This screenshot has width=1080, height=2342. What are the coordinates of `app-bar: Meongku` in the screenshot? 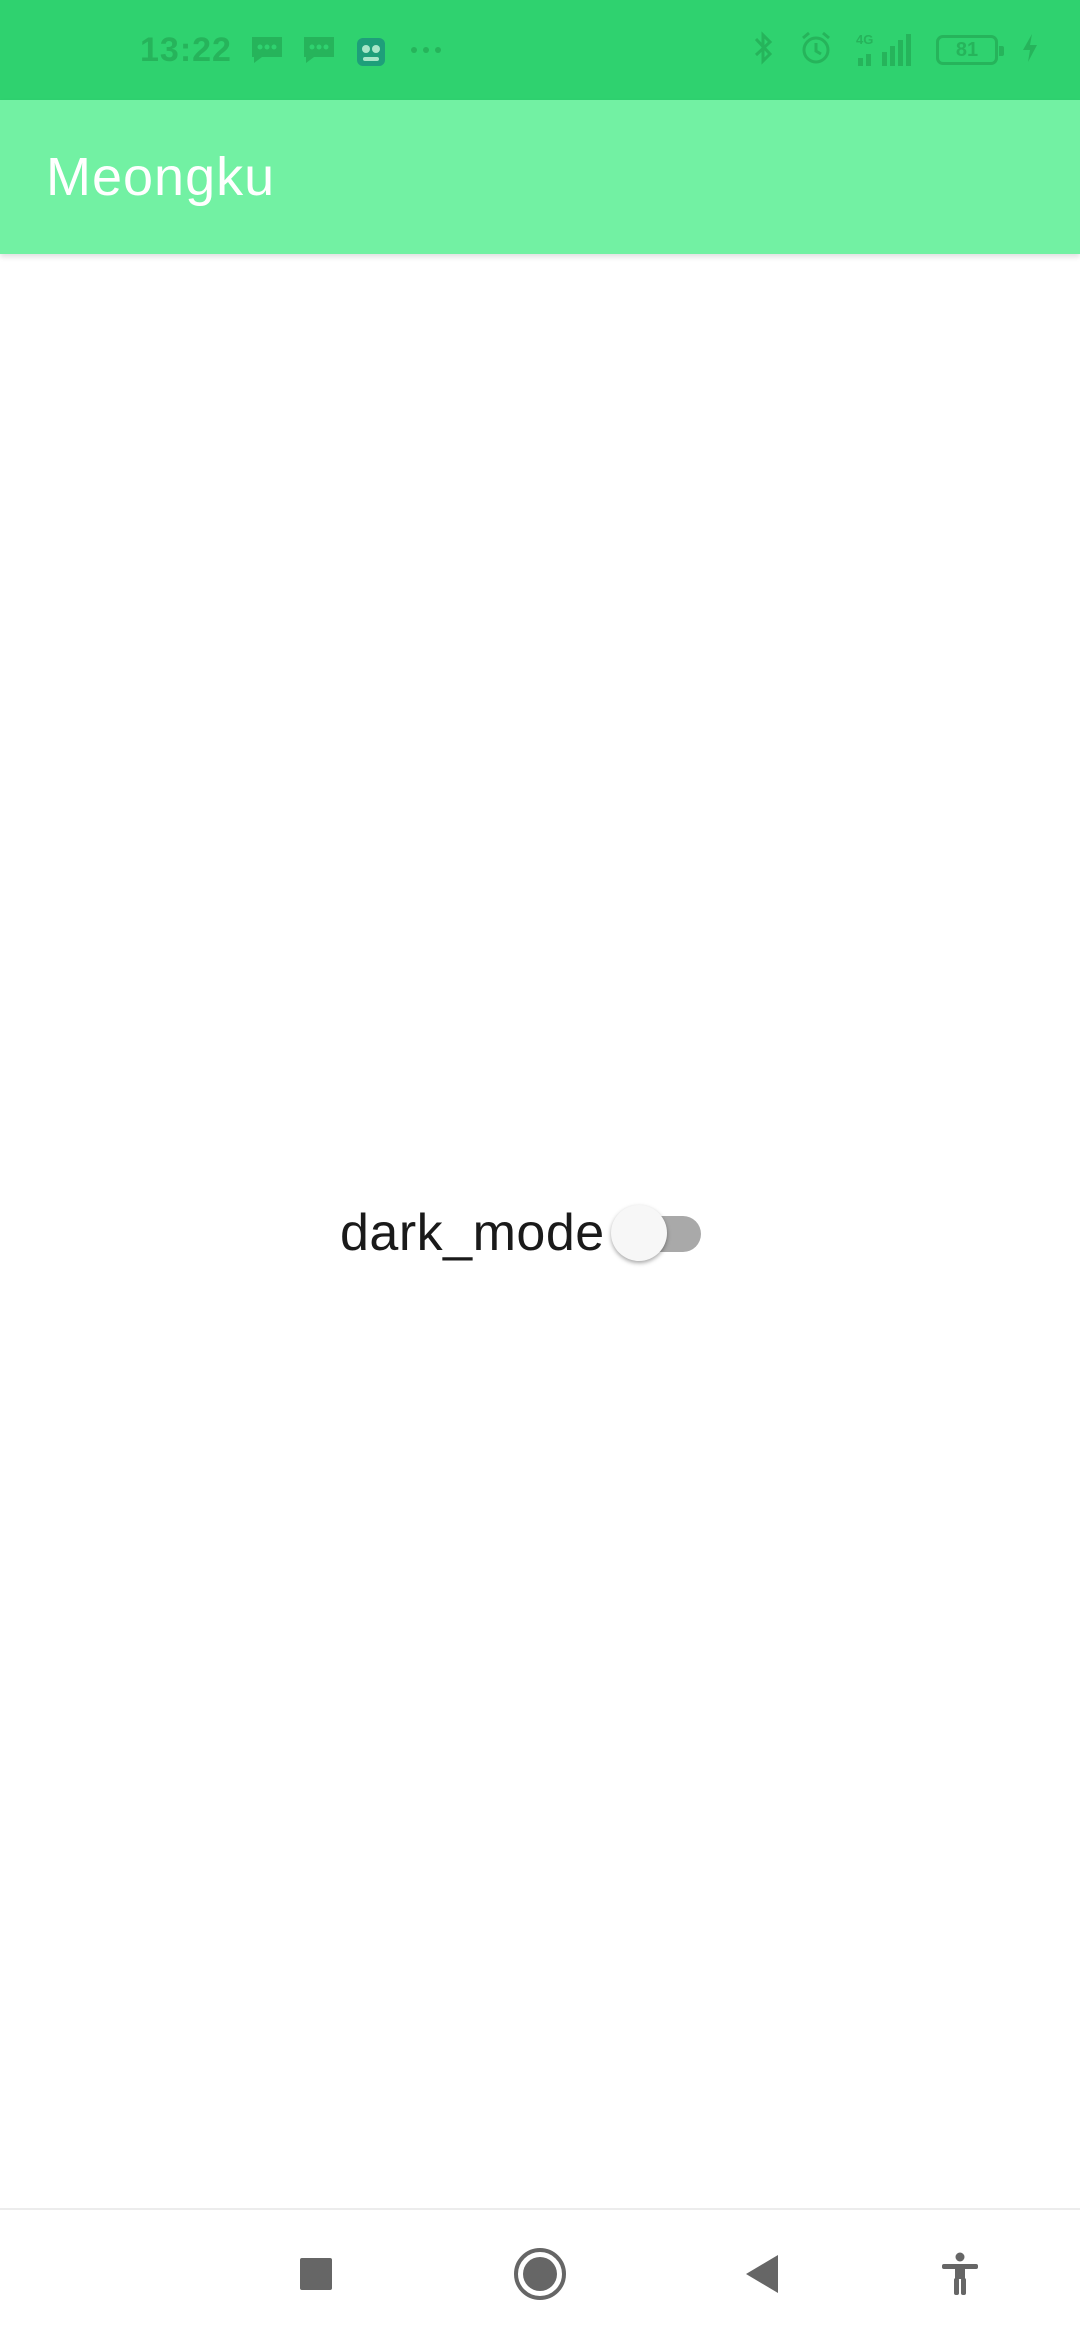 It's located at (540, 177).